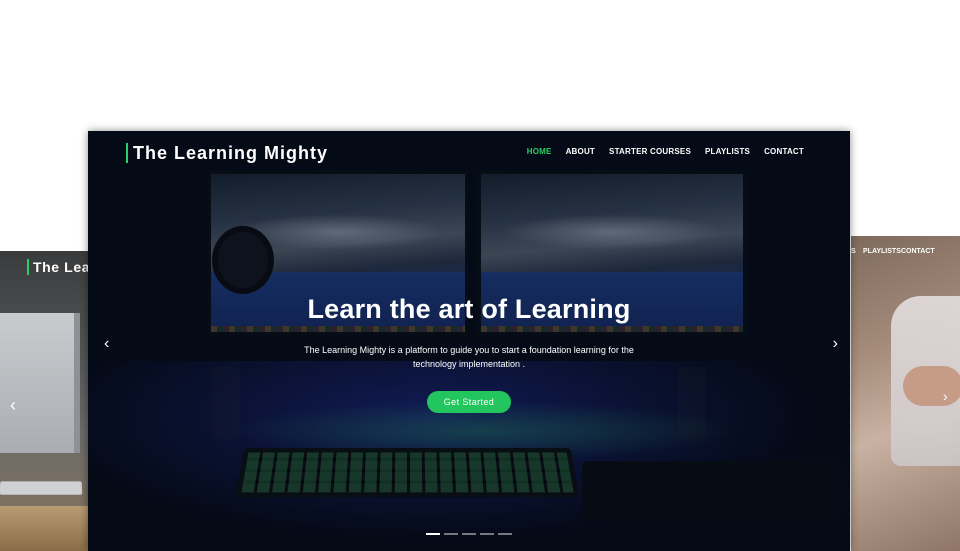 The width and height of the screenshot is (960, 551). Describe the element at coordinates (469, 309) in the screenshot. I see `hero-title: Learn the art of Learning` at that location.